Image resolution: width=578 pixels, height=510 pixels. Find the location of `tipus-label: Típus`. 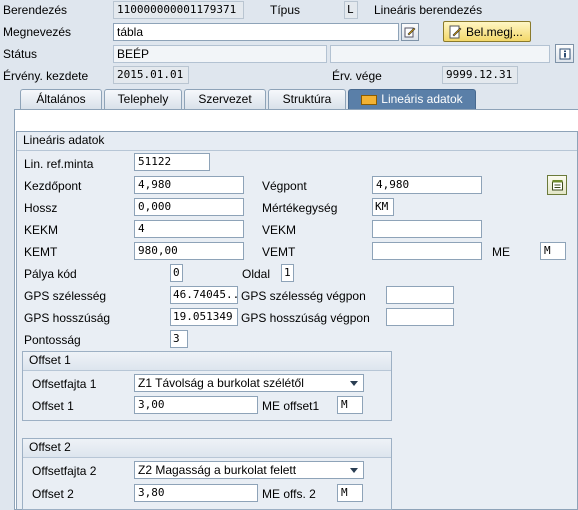

tipus-label: Típus is located at coordinates (285, 10).